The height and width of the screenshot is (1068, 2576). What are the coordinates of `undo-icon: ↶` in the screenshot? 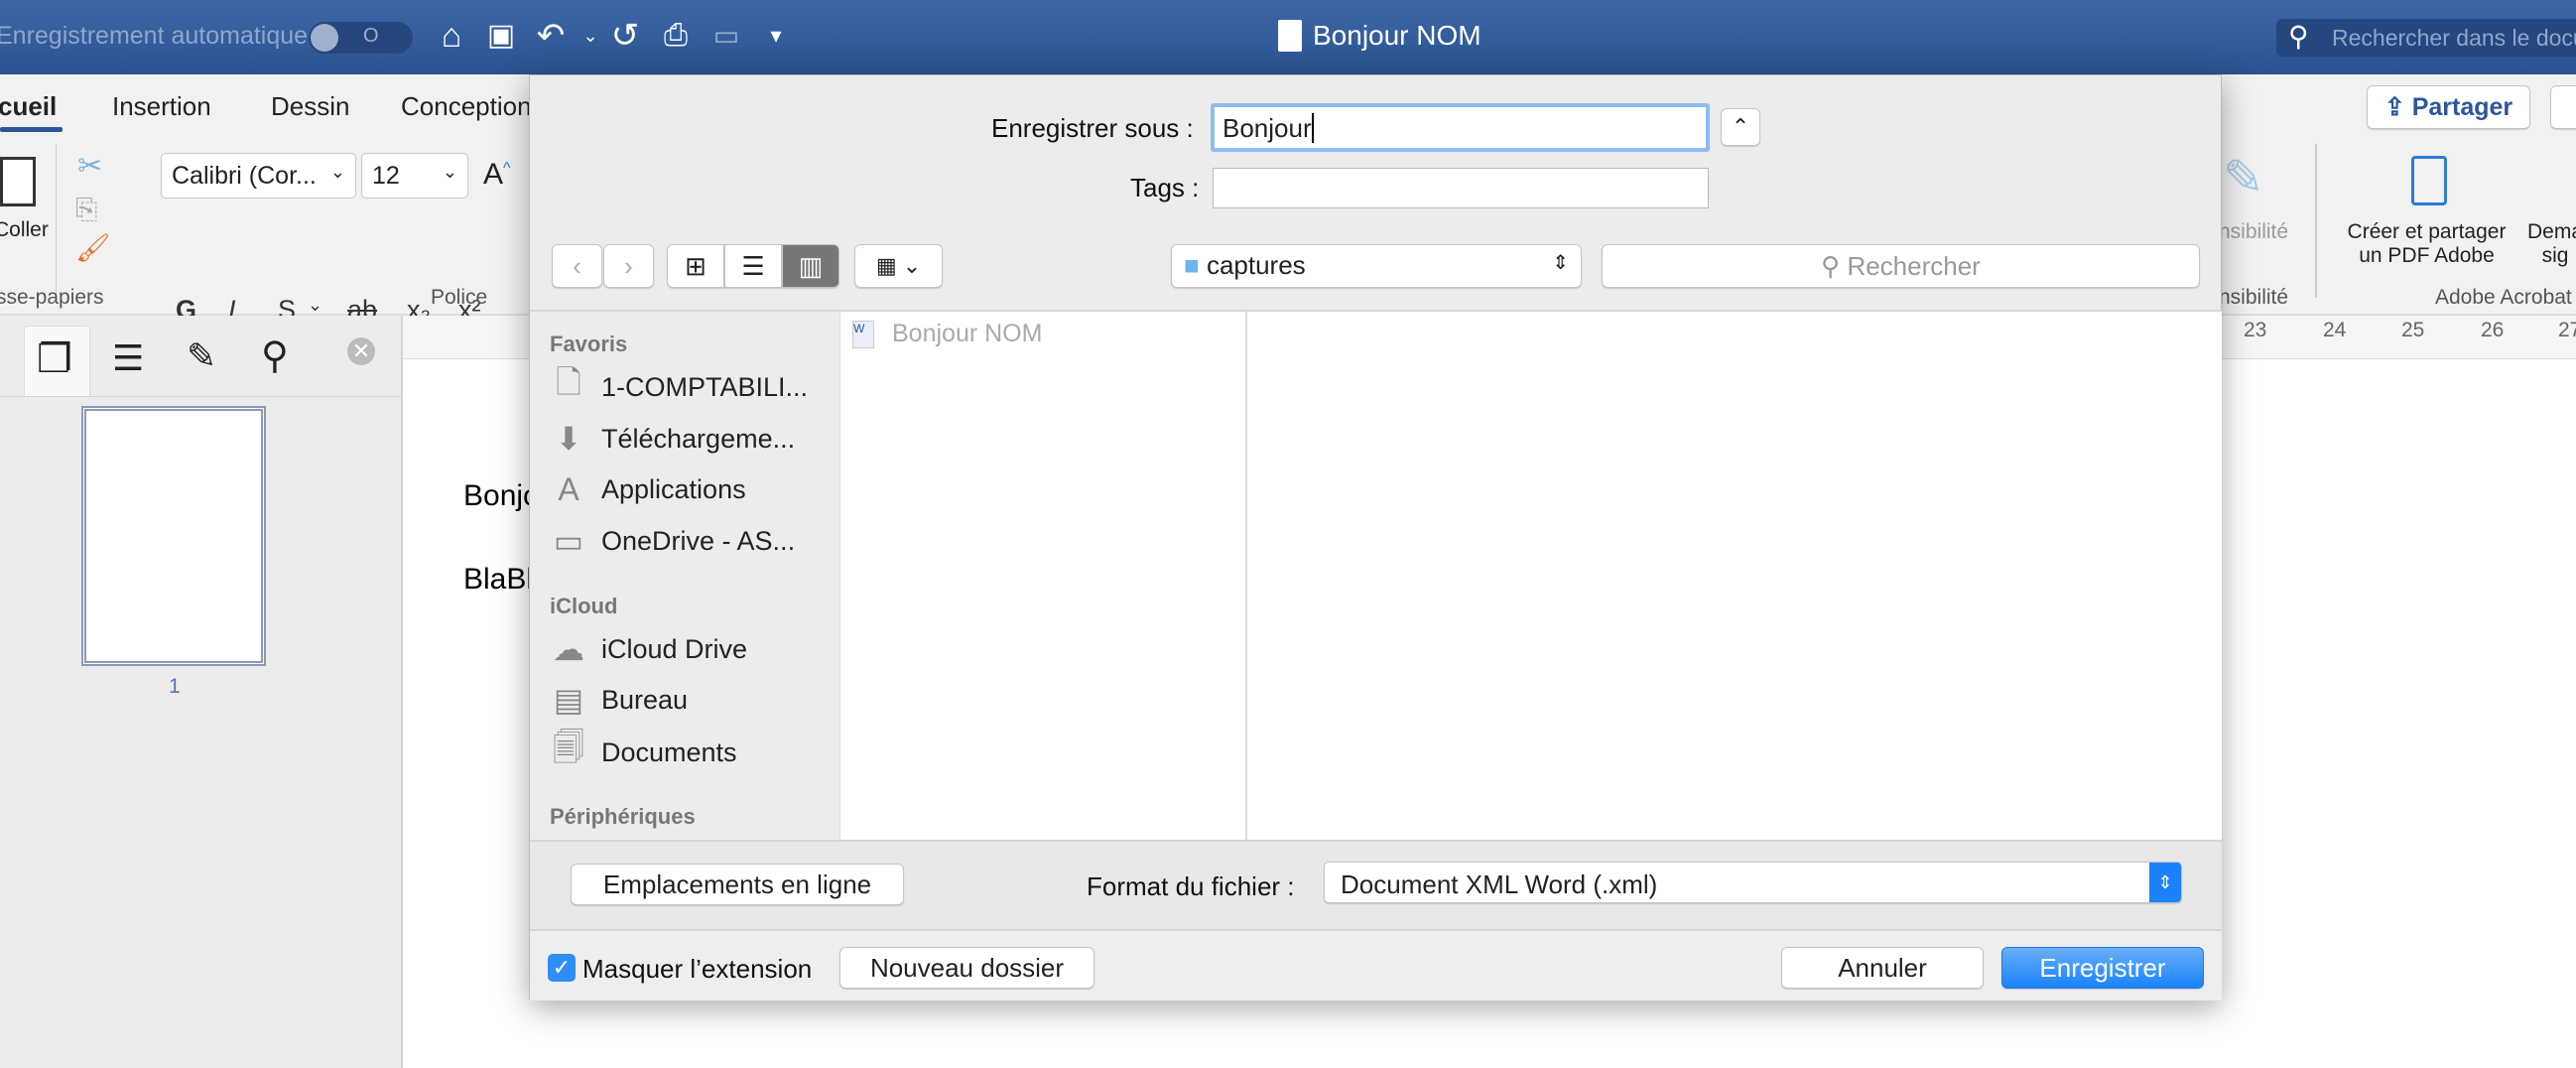 It's located at (551, 36).